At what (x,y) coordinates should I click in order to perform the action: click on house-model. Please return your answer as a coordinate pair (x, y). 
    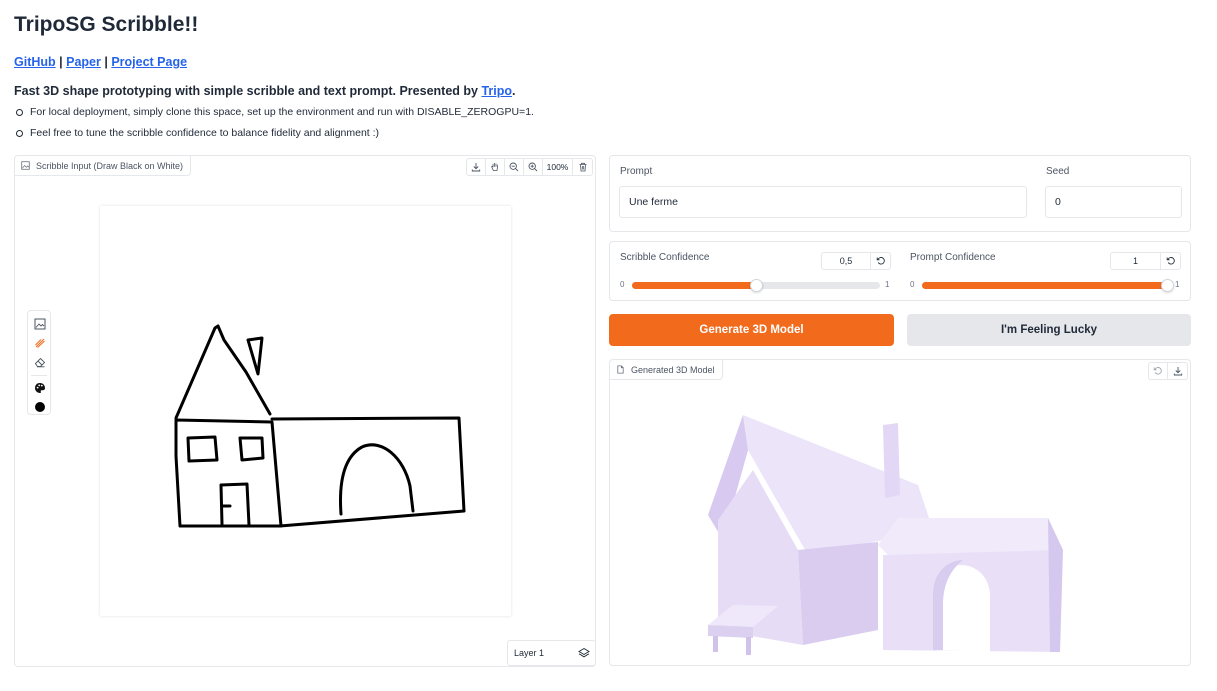
    Looking at the image, I should click on (885, 535).